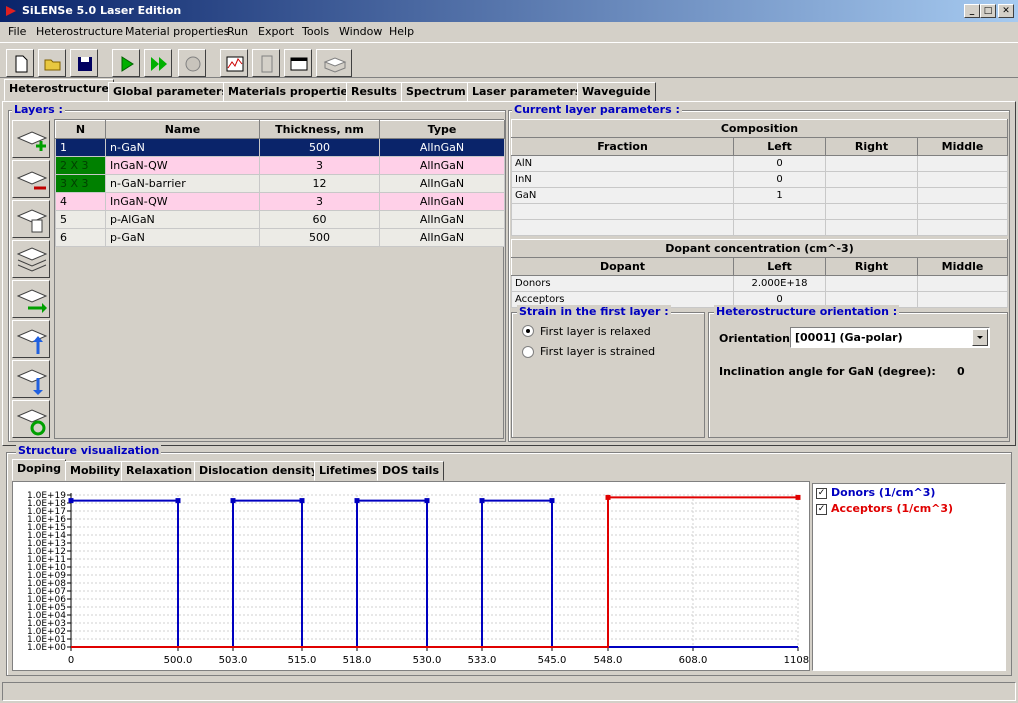 Image resolution: width=1018 pixels, height=703 pixels. Describe the element at coordinates (89, 450) in the screenshot. I see `visualization-title: Structure visualization` at that location.